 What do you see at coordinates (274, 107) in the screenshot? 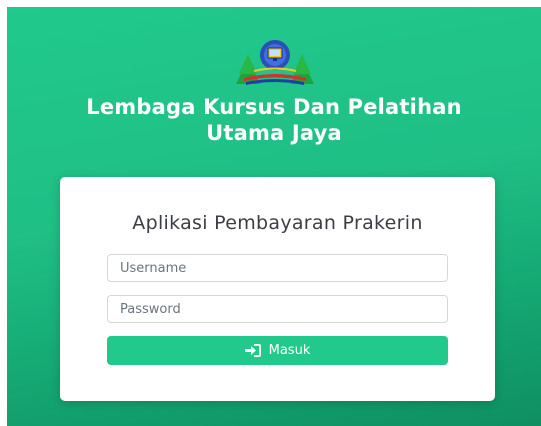
I see `organization-name-line-1: Lembaga Kursus Dan Pelatihan` at bounding box center [274, 107].